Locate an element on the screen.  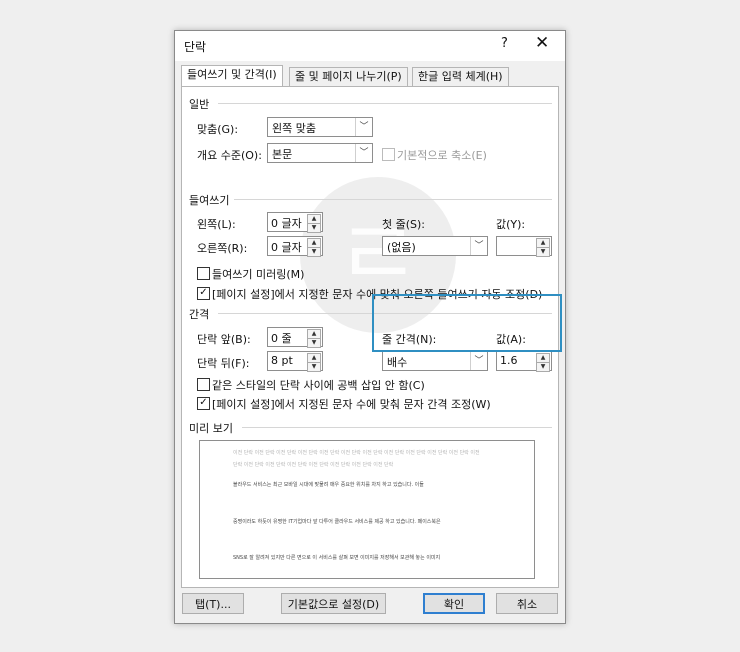
ok-button: 확인 is located at coordinates (454, 603).